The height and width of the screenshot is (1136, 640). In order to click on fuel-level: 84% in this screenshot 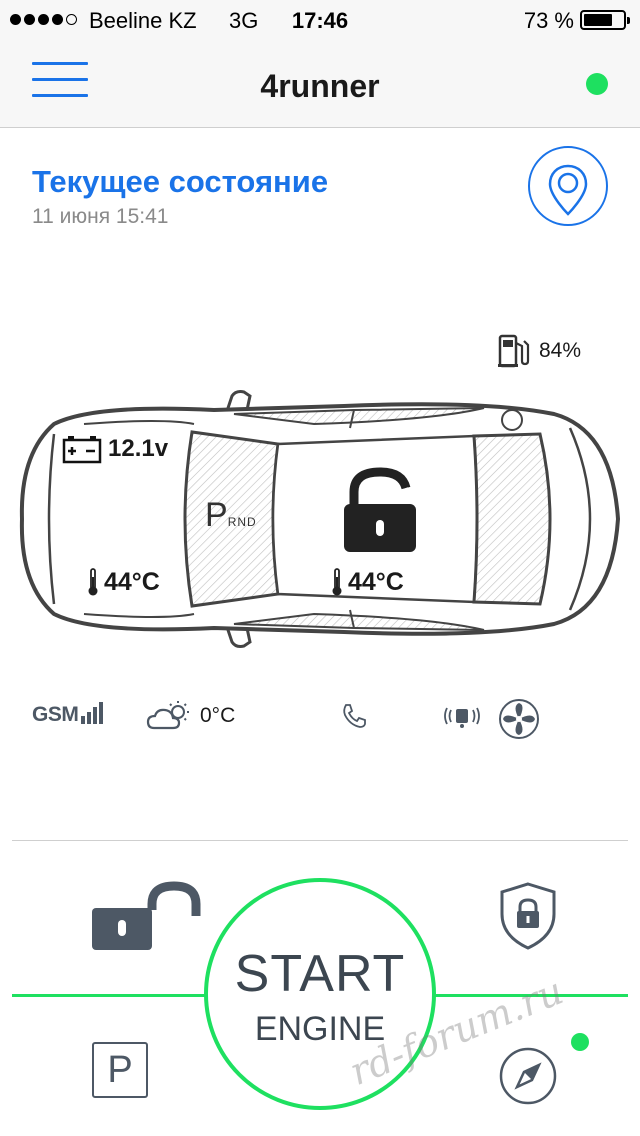, I will do `click(539, 351)`.